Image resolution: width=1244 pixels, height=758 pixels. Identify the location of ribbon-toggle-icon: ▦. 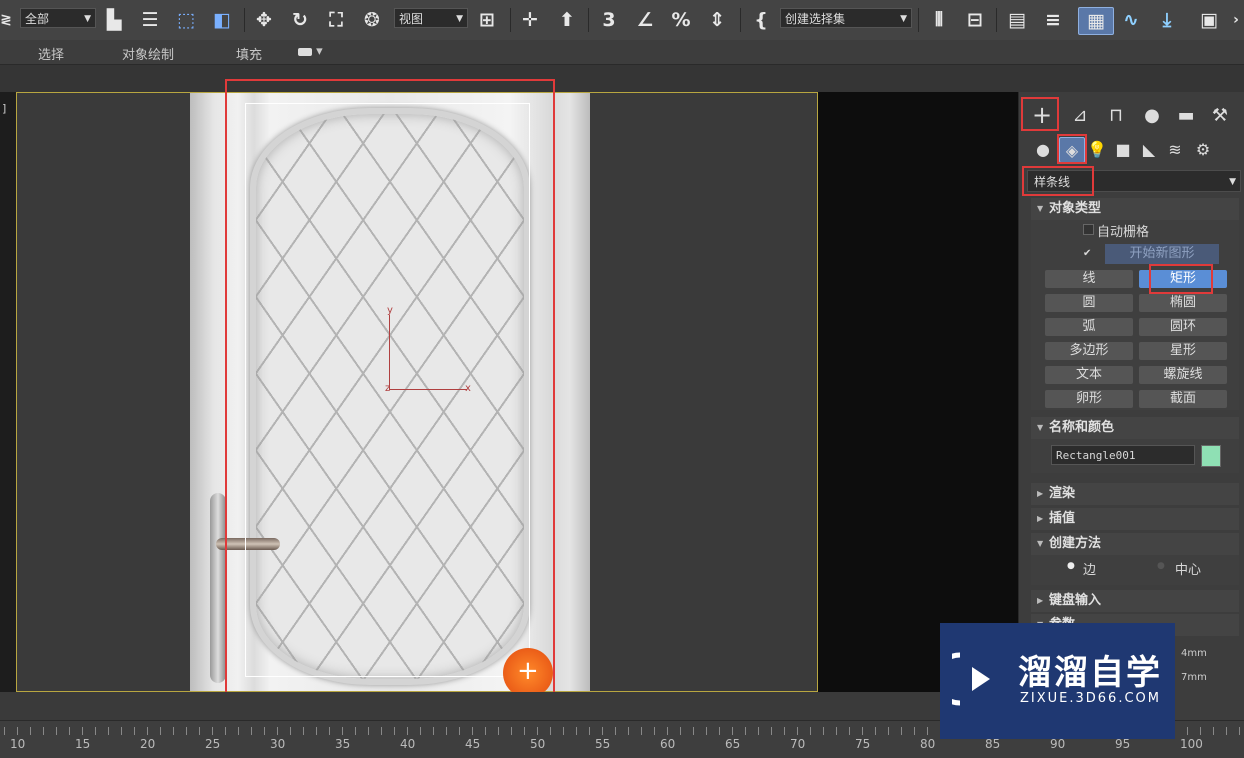
(1096, 21).